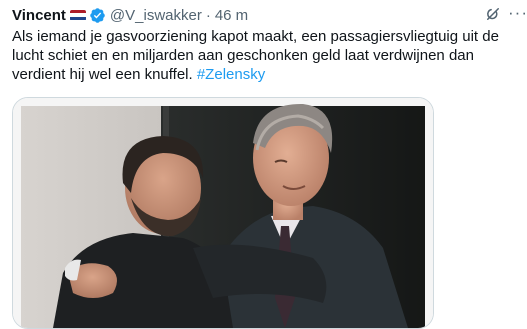 The height and width of the screenshot is (329, 527). Describe the element at coordinates (231, 74) in the screenshot. I see `hashtag-link: #Zelensky` at that location.